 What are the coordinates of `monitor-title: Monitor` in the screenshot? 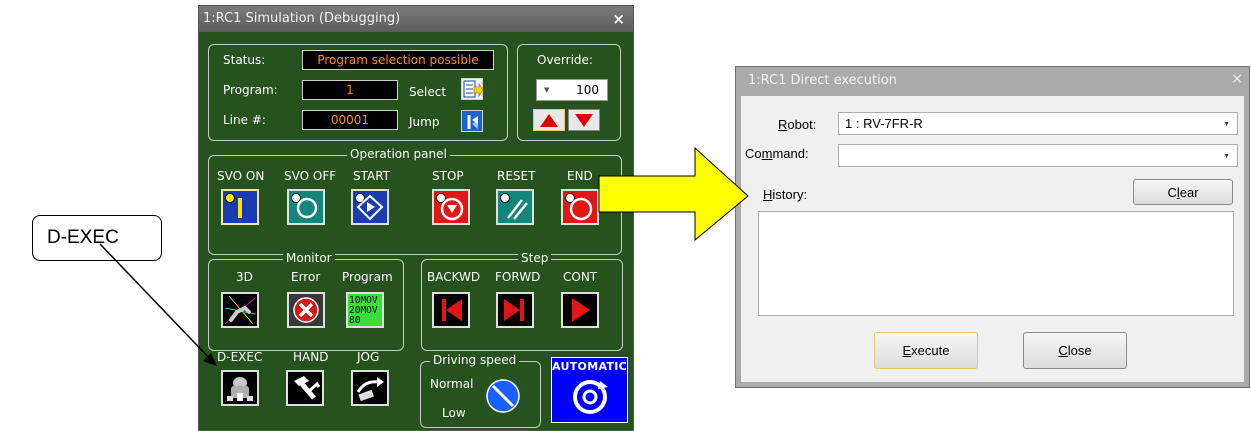 It's located at (309, 258).